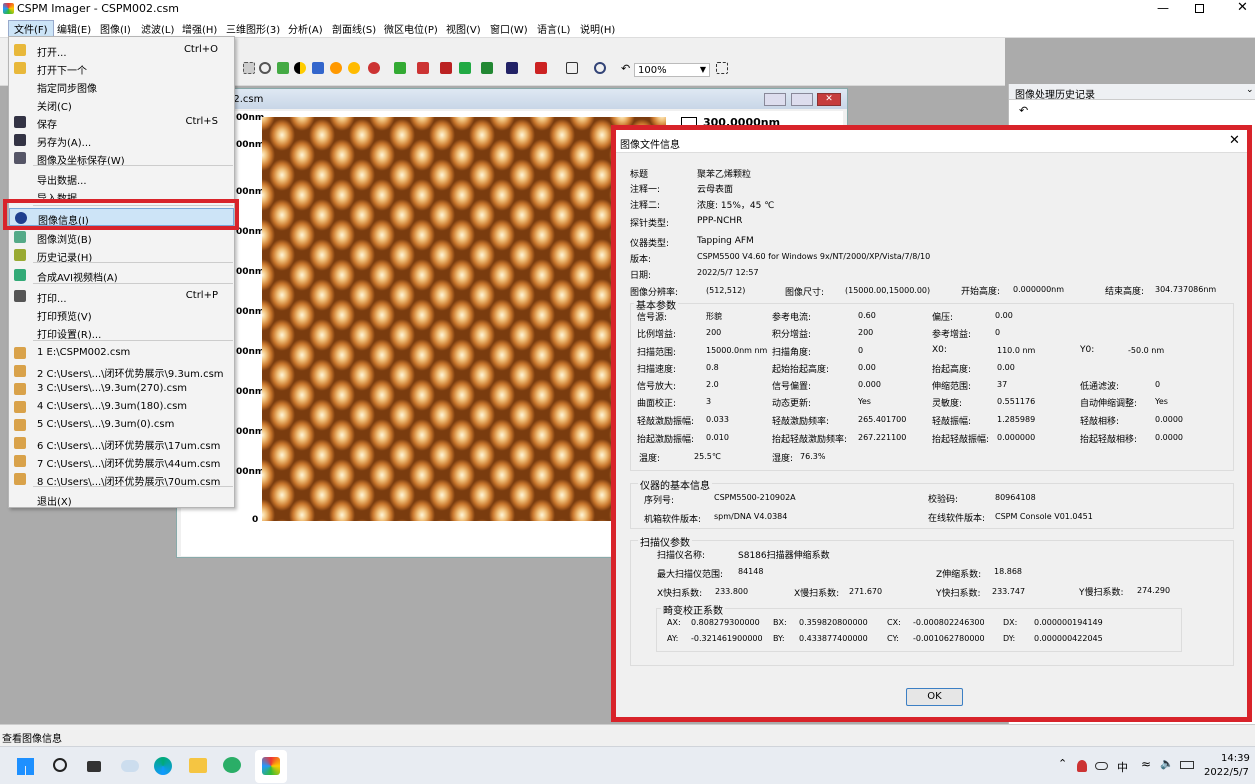 The image size is (1255, 784). Describe the element at coordinates (1234, 140) in the screenshot. I see `dialog-close-icon: ✕` at that location.